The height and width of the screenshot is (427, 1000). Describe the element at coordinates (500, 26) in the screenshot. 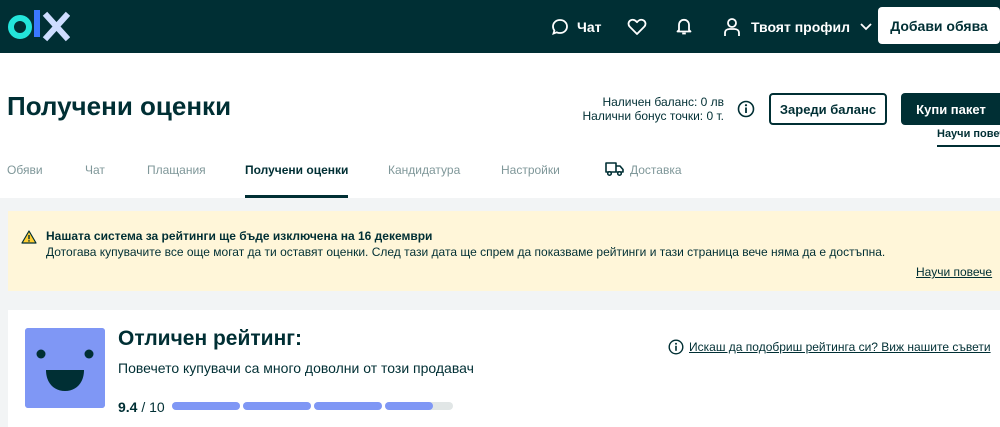

I see `top-navbar: Чат Твоят профил Добави обява` at that location.